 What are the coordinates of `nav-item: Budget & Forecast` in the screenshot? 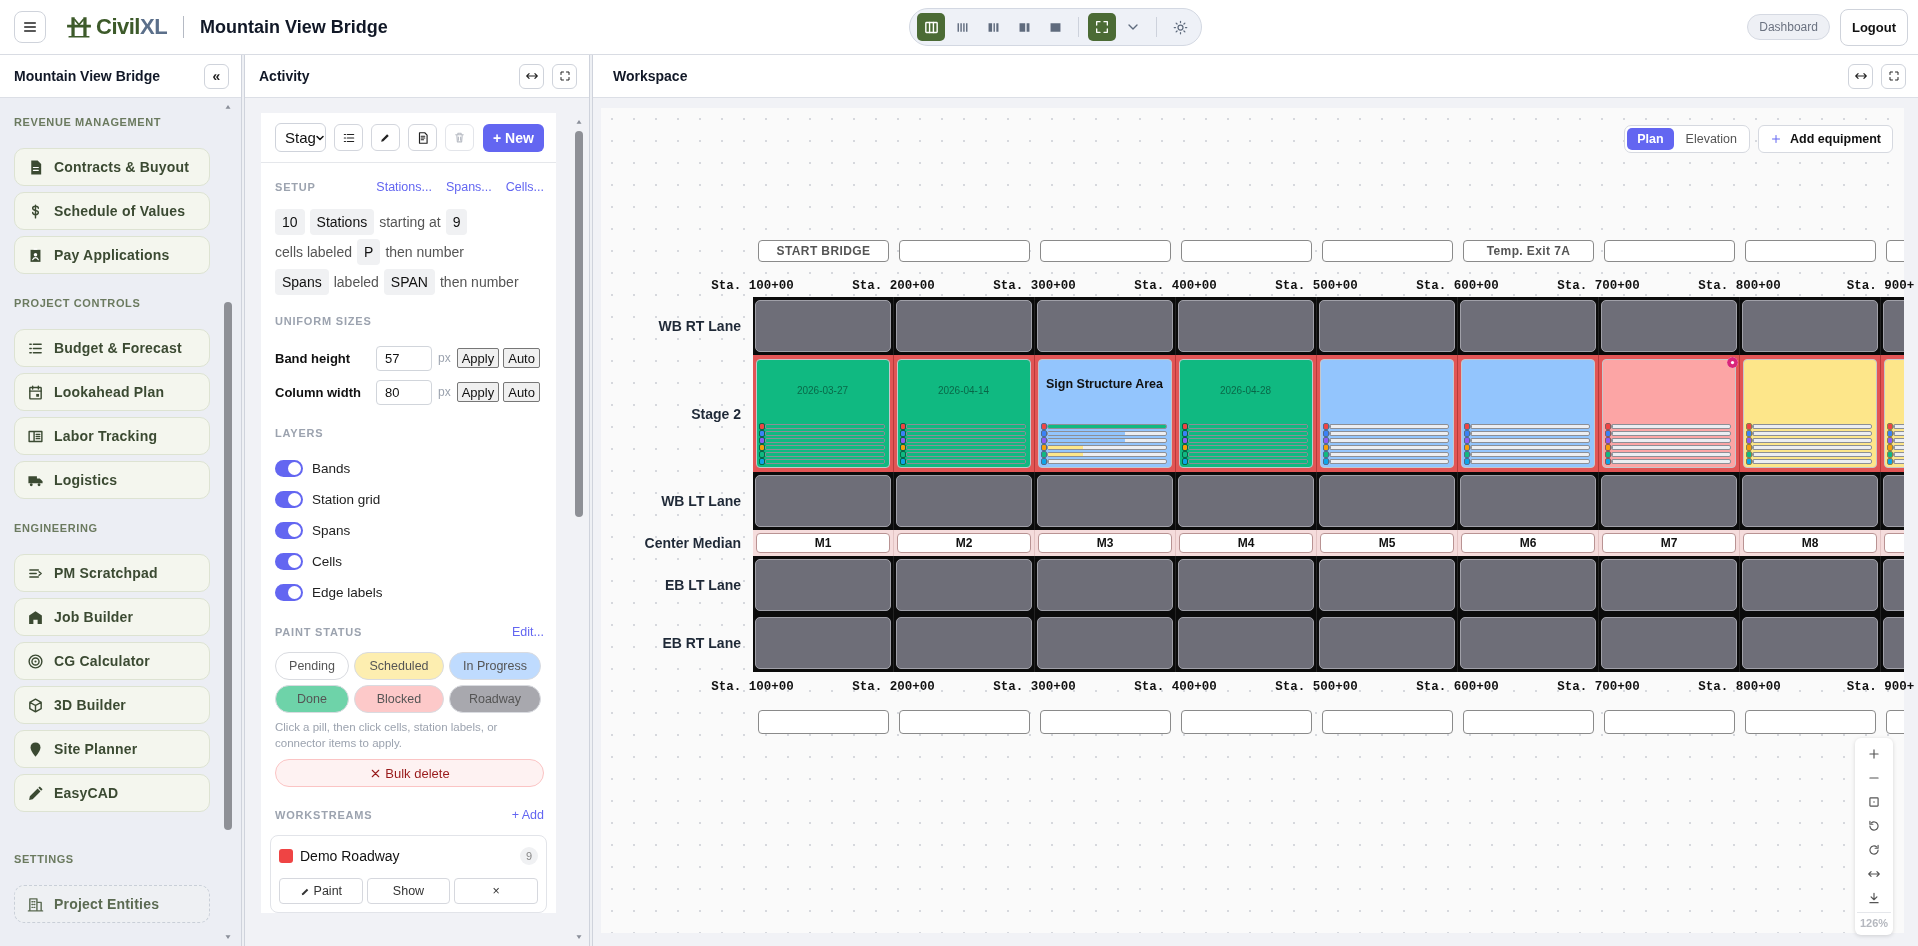 It's located at (112, 348).